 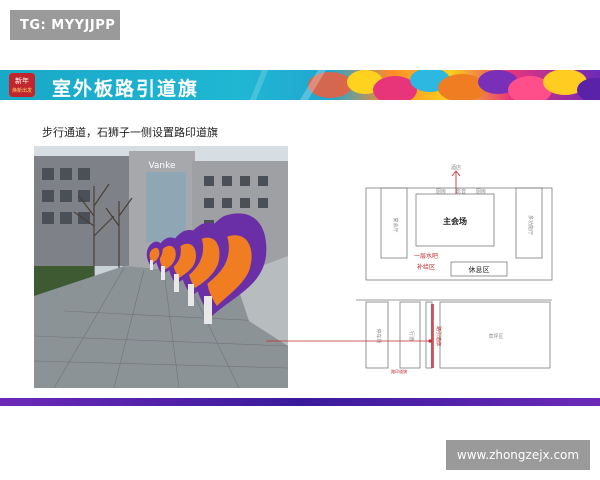 I want to click on page-subtitle: 步行通道，石狮子一侧设置路印道旗, so click(x=130, y=132).